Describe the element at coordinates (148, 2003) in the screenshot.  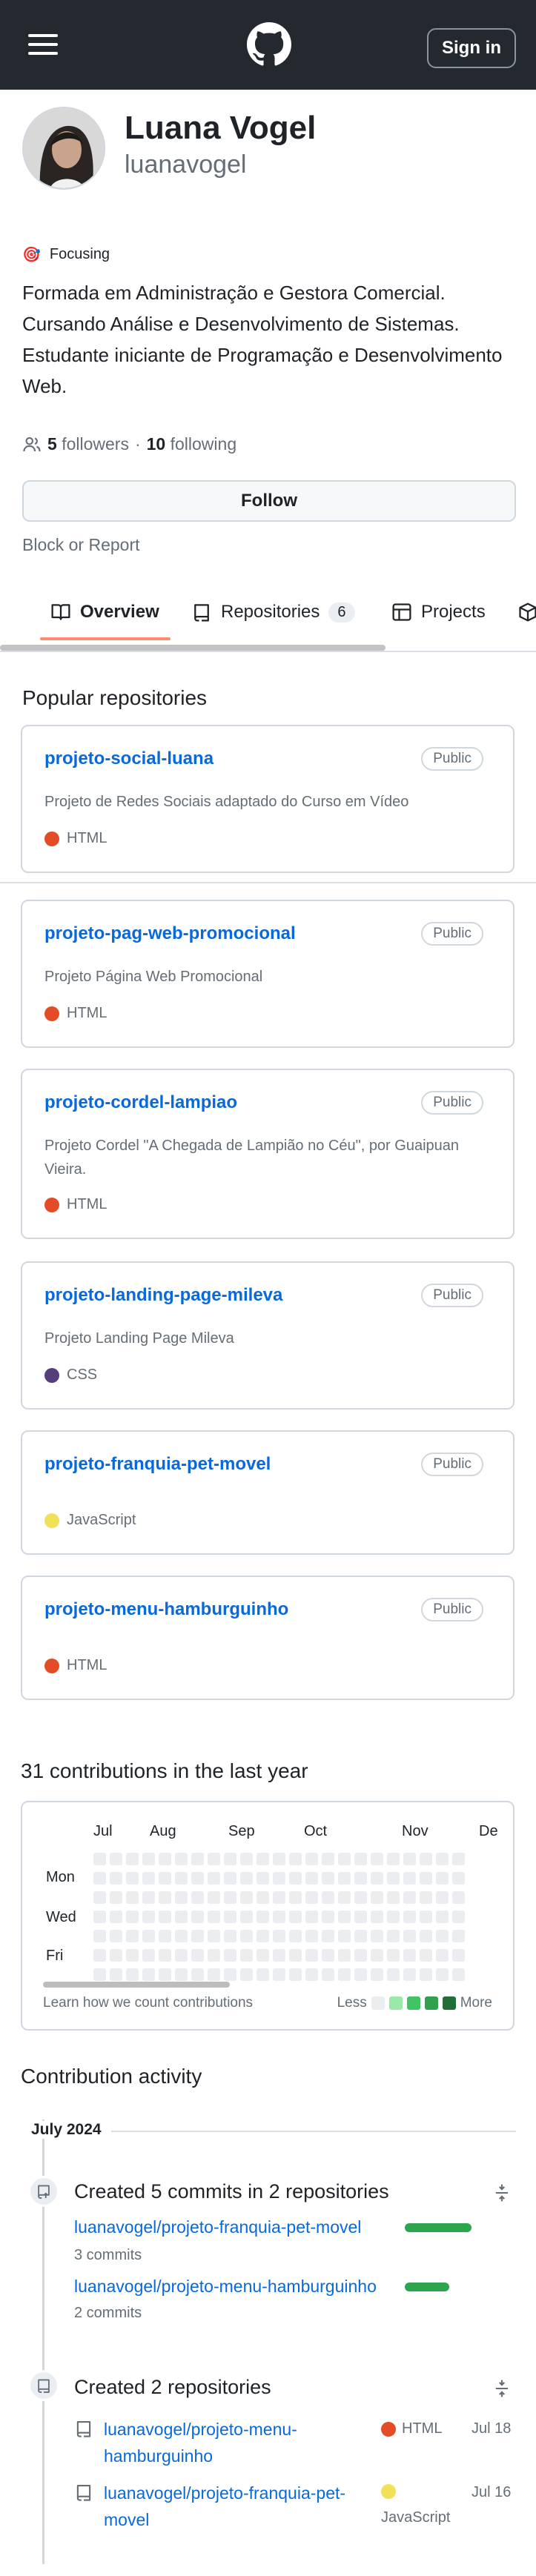
I see `learn-contributions-link: Learn how we count contributions` at that location.